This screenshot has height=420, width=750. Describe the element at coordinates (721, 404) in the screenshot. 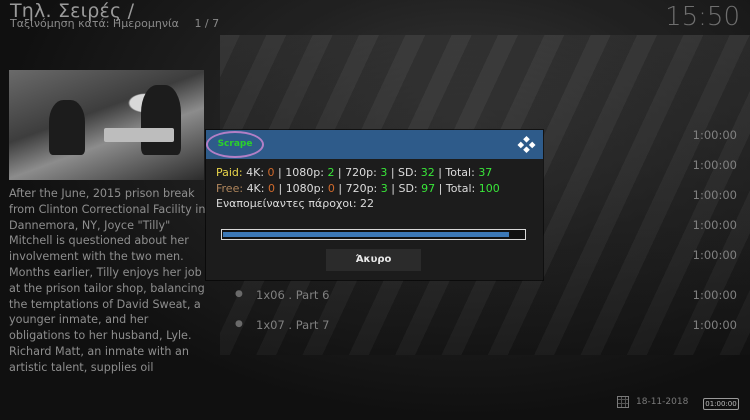

I see `footer-time: 01:00:00` at that location.